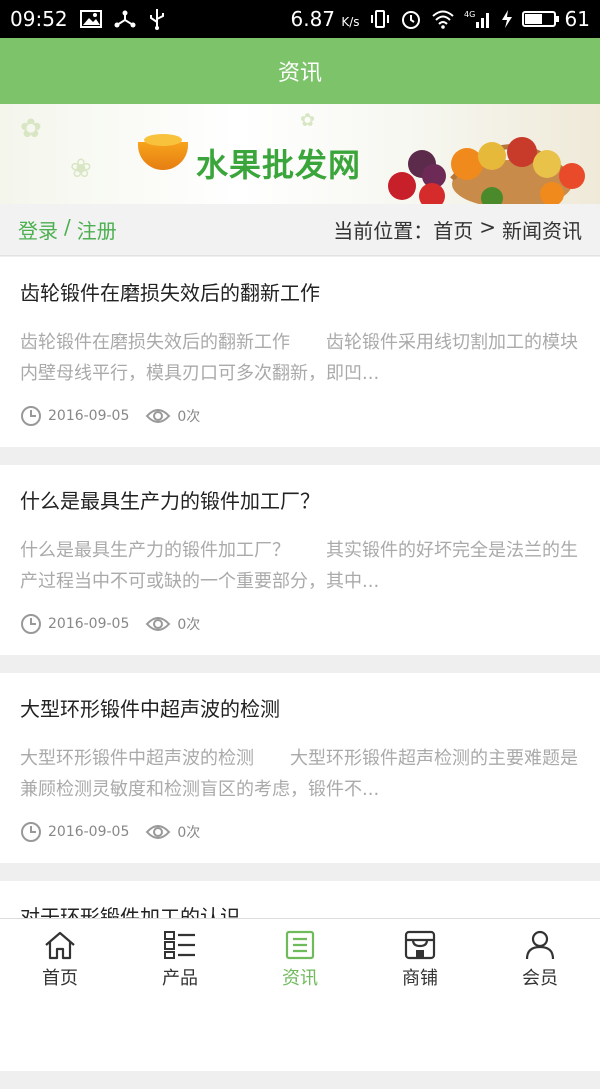 This screenshot has height=1089, width=600. What do you see at coordinates (81, 169) in the screenshot?
I see `flower-decoration: ❀` at bounding box center [81, 169].